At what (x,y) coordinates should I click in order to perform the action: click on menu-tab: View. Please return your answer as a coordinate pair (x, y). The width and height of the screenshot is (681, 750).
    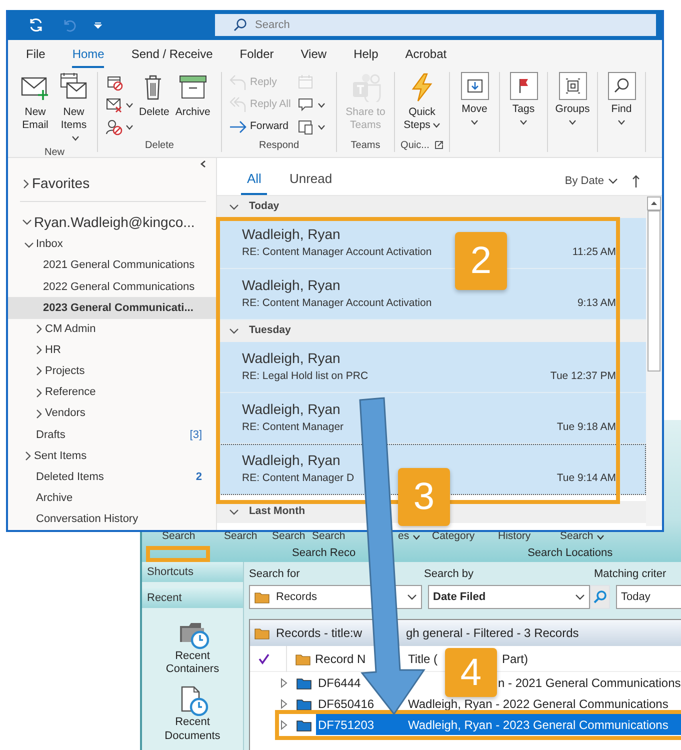
    Looking at the image, I should click on (313, 54).